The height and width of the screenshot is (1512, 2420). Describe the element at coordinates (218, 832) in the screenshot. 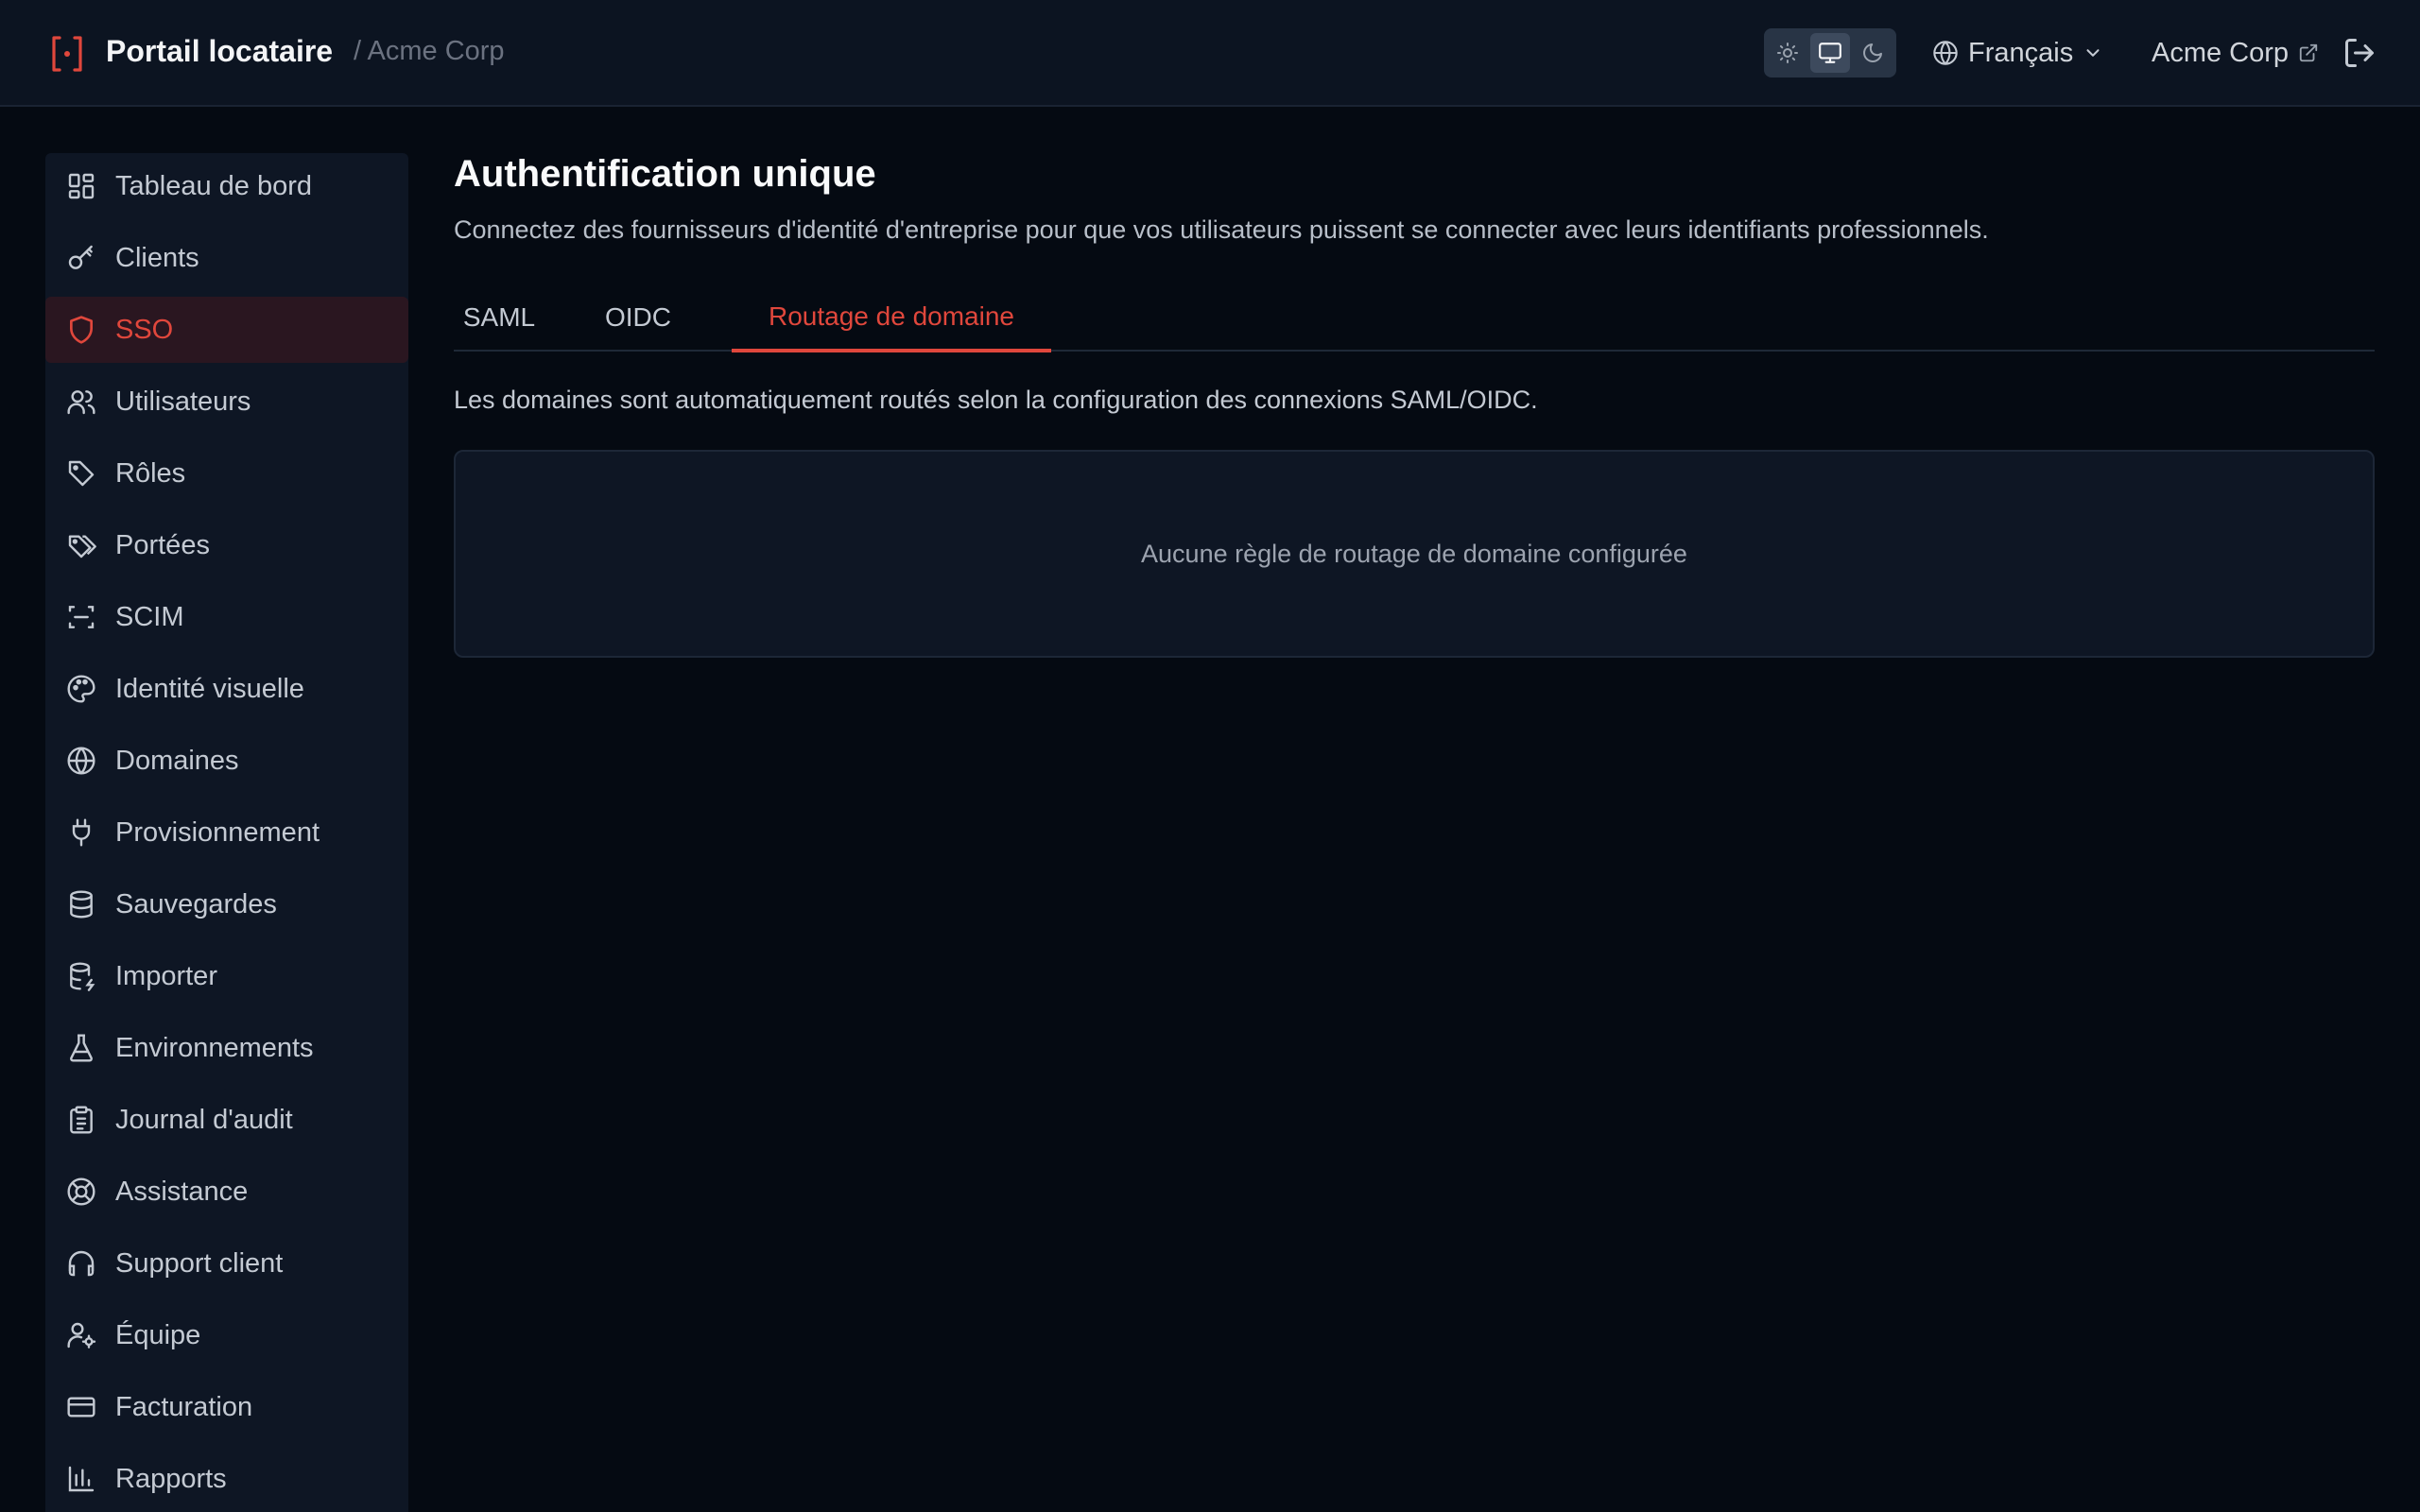

I see `sidebar-item-label: Provisionnement` at that location.